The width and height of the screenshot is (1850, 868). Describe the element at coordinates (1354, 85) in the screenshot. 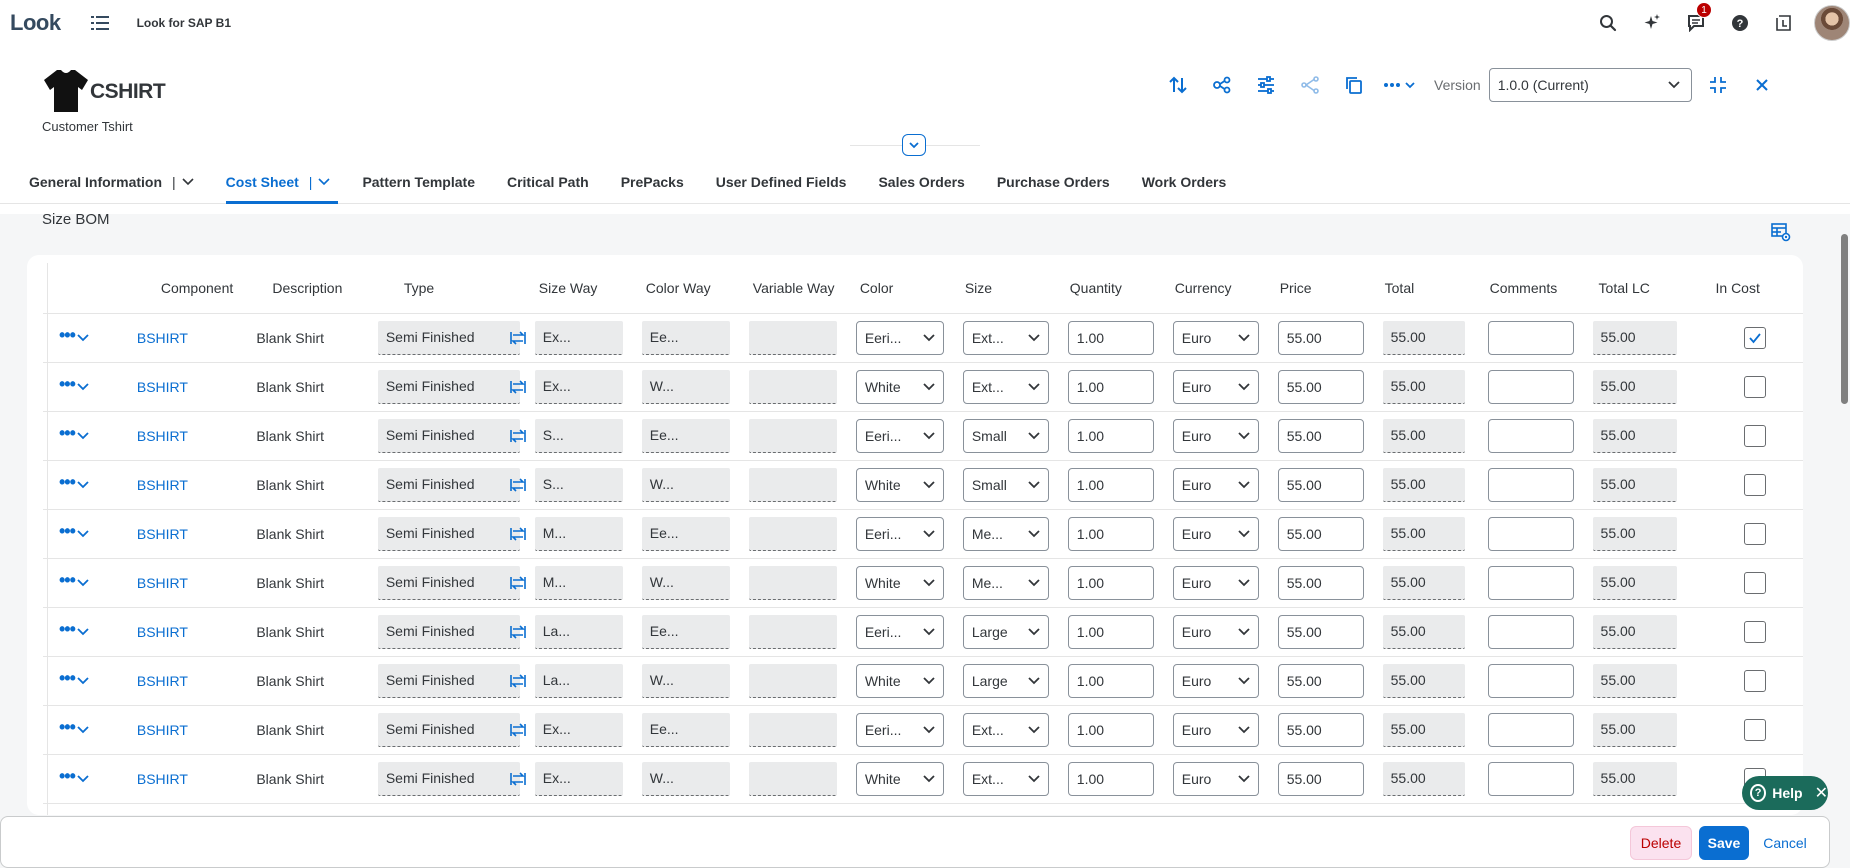

I see `copy-icon` at that location.